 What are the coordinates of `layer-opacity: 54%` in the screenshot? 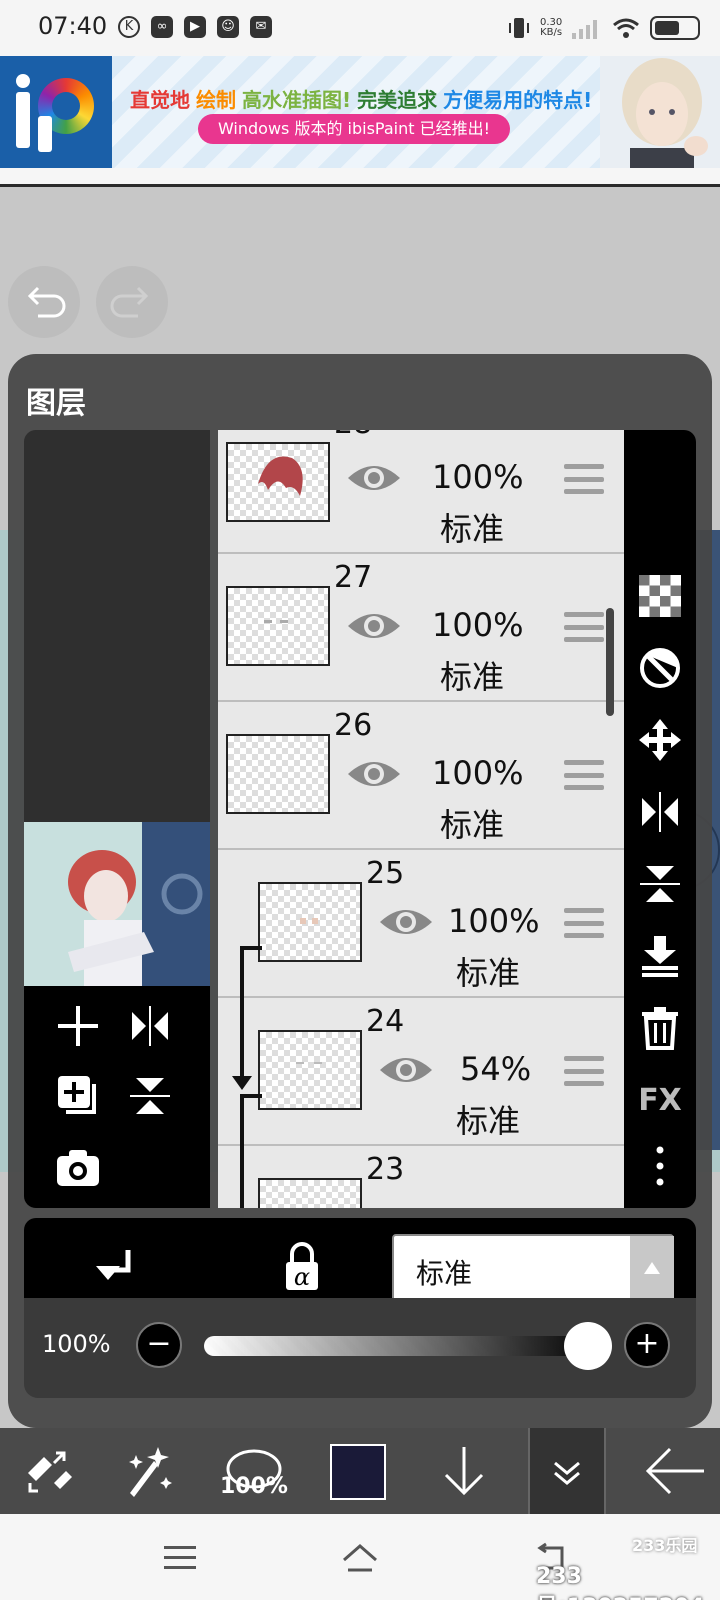 It's located at (496, 1069).